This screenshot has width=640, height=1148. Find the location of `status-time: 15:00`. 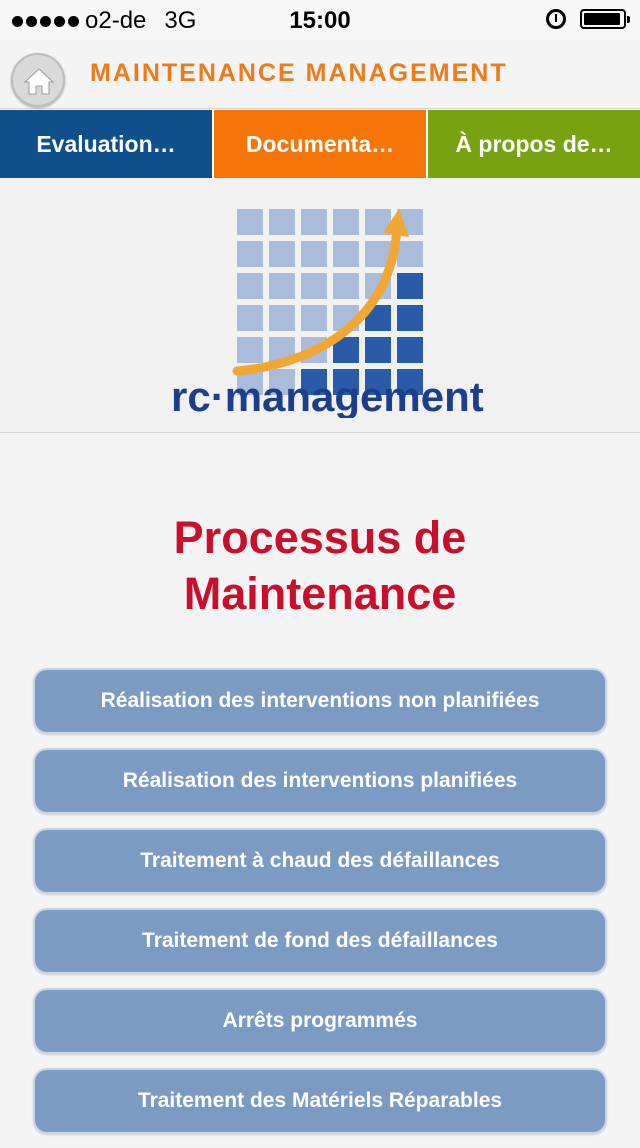

status-time: 15:00 is located at coordinates (320, 20).